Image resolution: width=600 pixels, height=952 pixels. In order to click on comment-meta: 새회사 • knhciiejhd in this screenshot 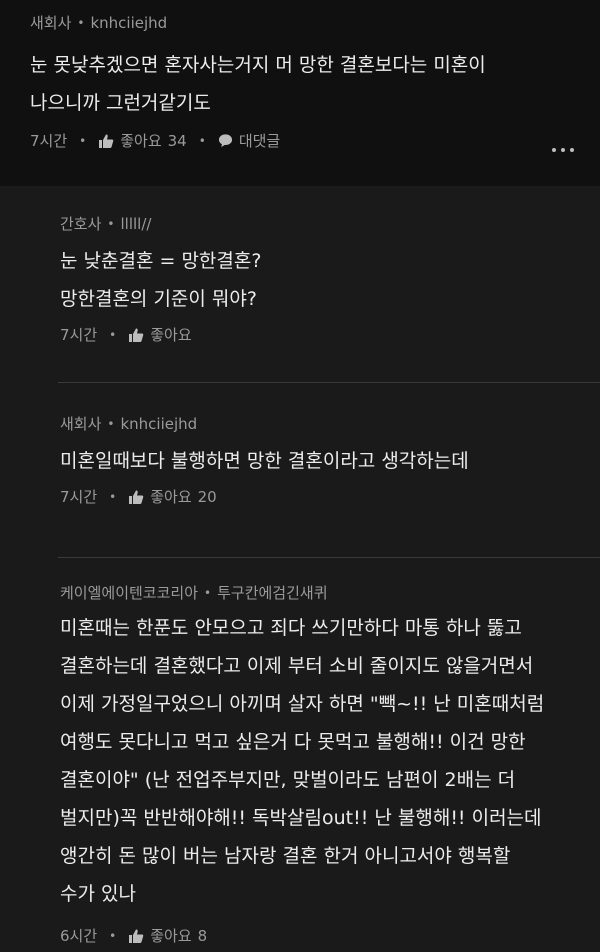, I will do `click(315, 22)`.